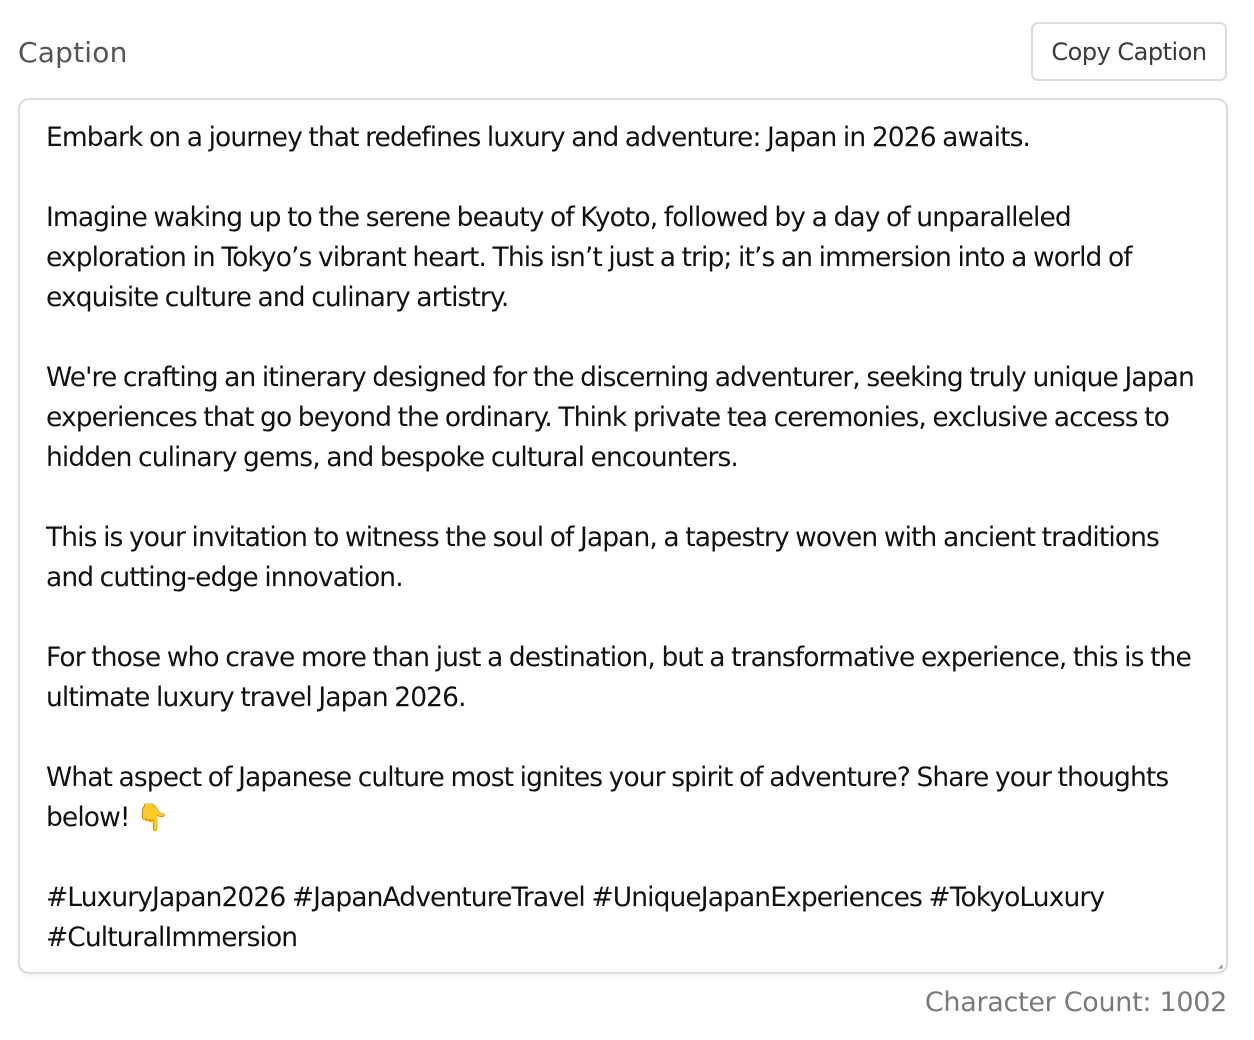  I want to click on copy-caption-button: Copy Caption, so click(1129, 51).